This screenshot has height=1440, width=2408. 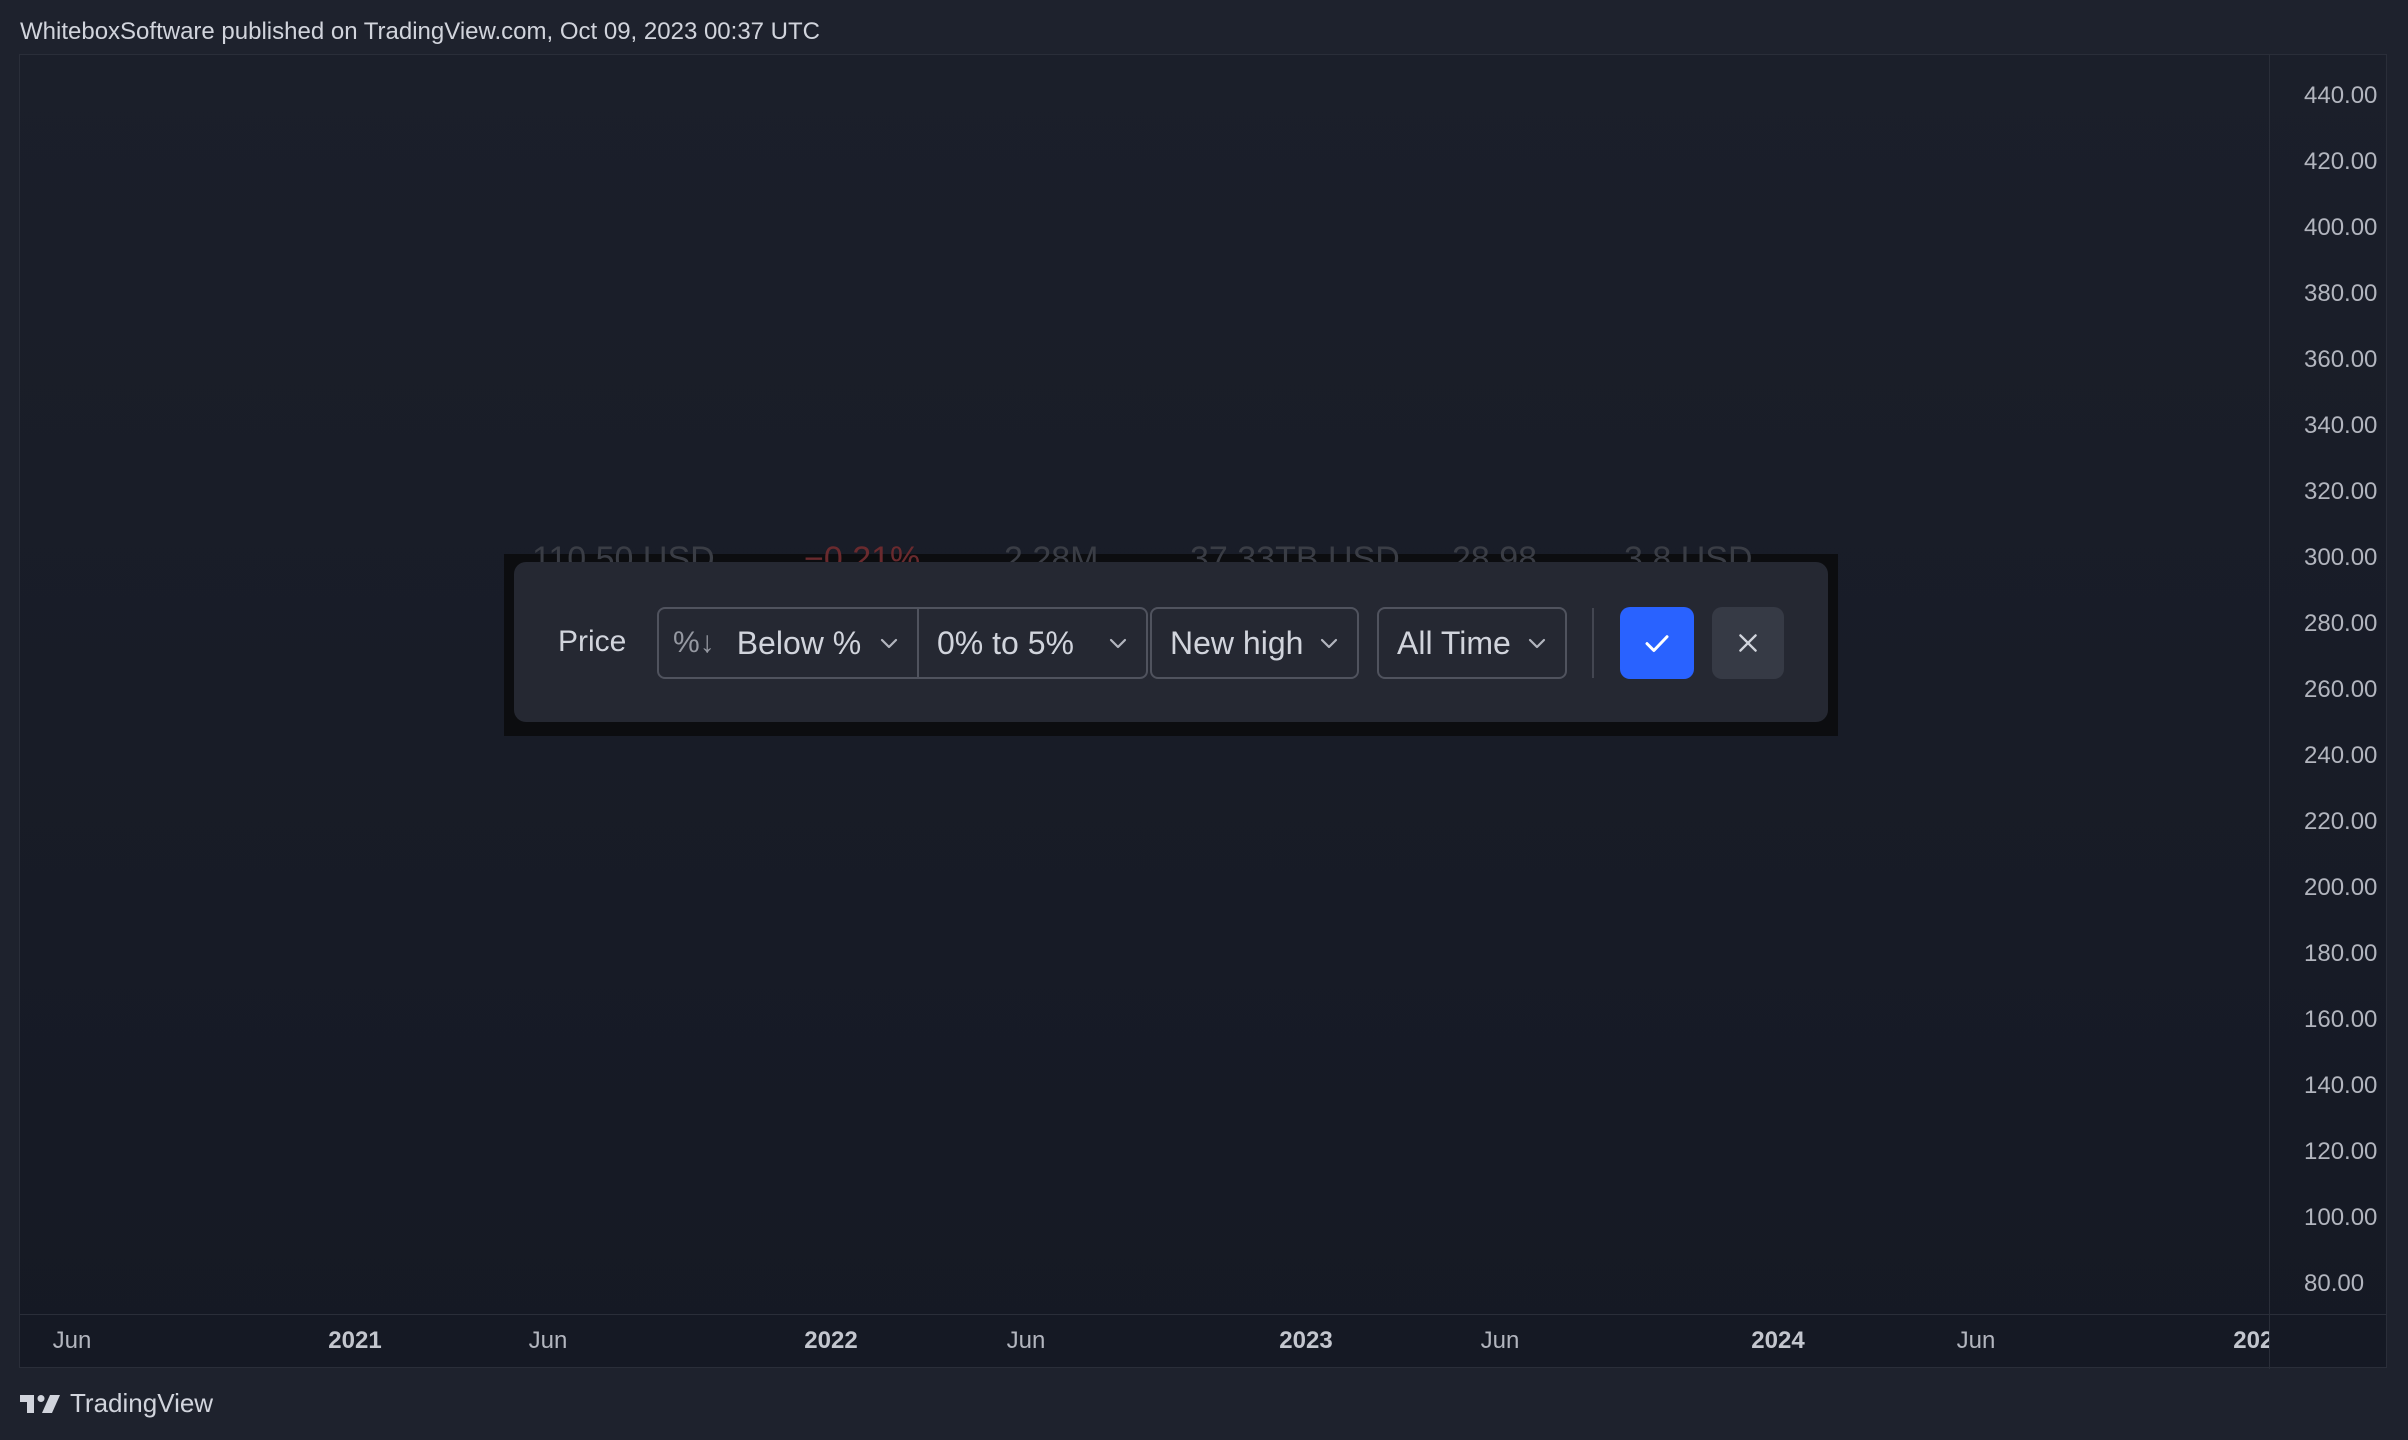 I want to click on period-value: All Time, so click(x=1454, y=642).